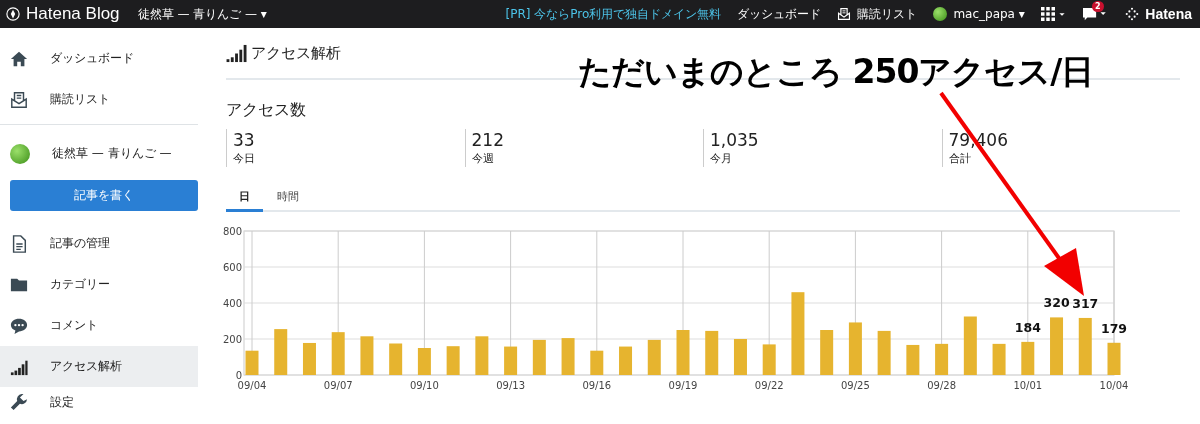 The width and height of the screenshot is (1200, 424). I want to click on site-logo: Hatena Blog, so click(73, 14).